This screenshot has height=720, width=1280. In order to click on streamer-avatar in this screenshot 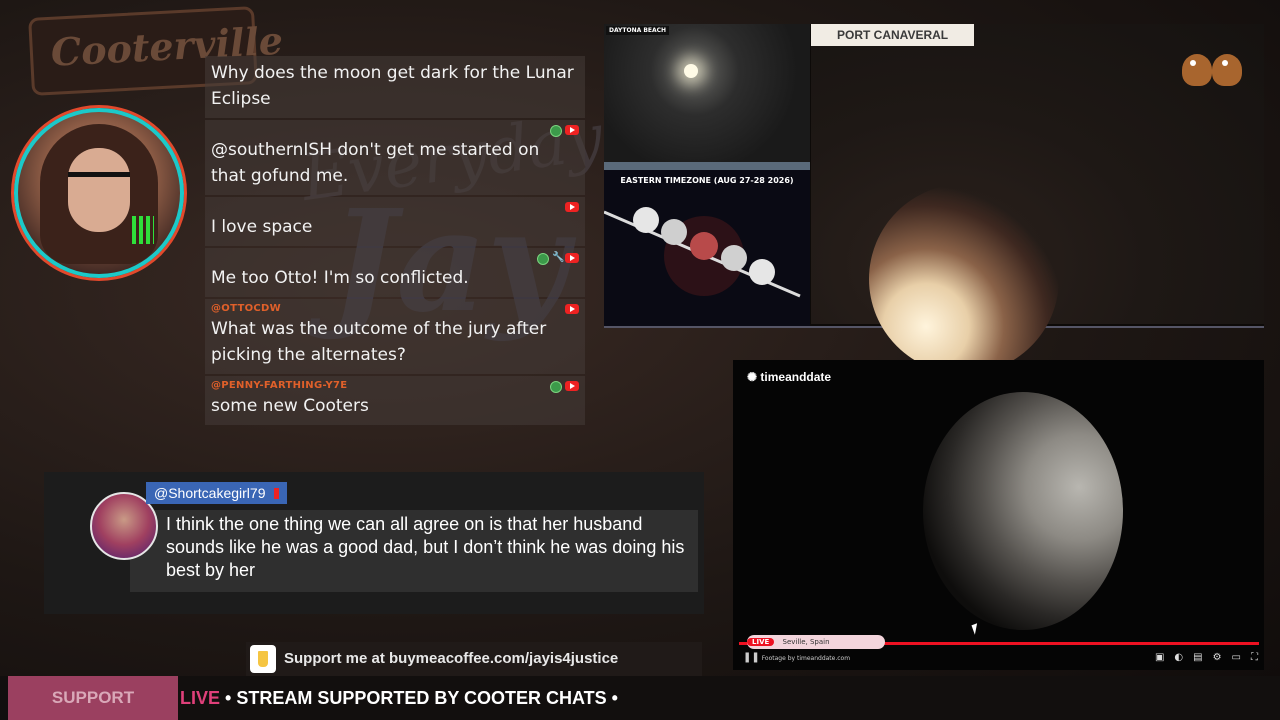, I will do `click(99, 193)`.